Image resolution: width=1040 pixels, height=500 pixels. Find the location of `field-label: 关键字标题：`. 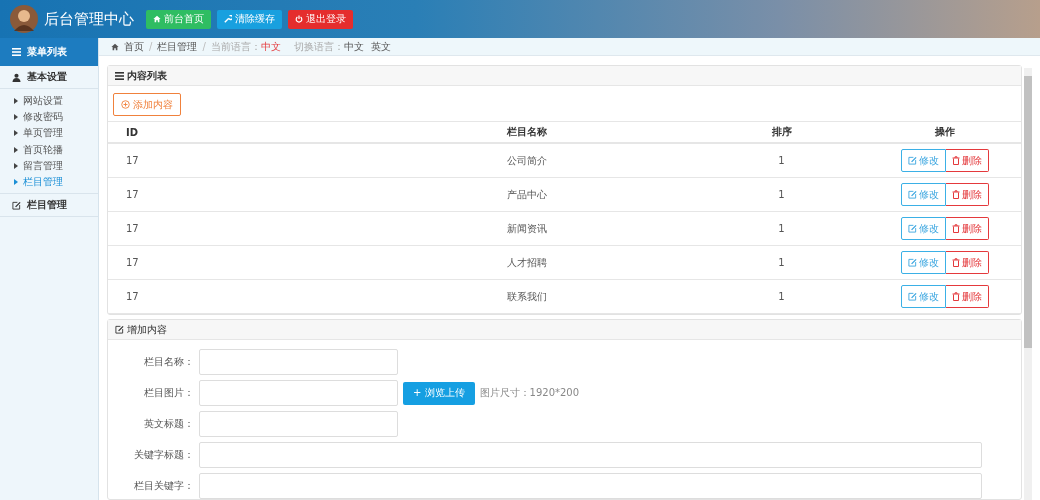

field-label: 关键字标题： is located at coordinates (163, 455).